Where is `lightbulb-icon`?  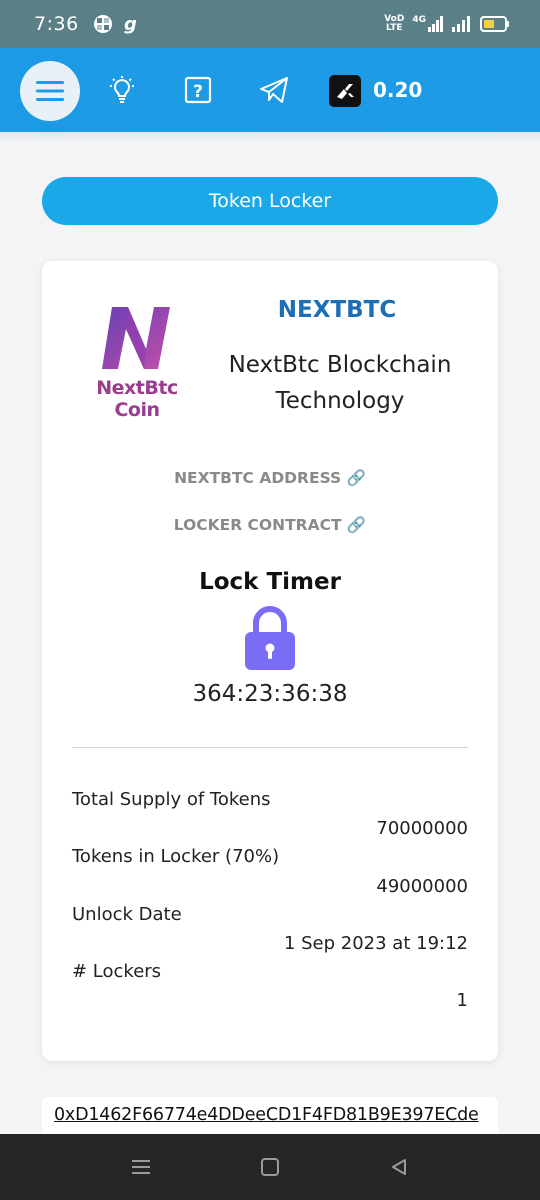
lightbulb-icon is located at coordinates (122, 89).